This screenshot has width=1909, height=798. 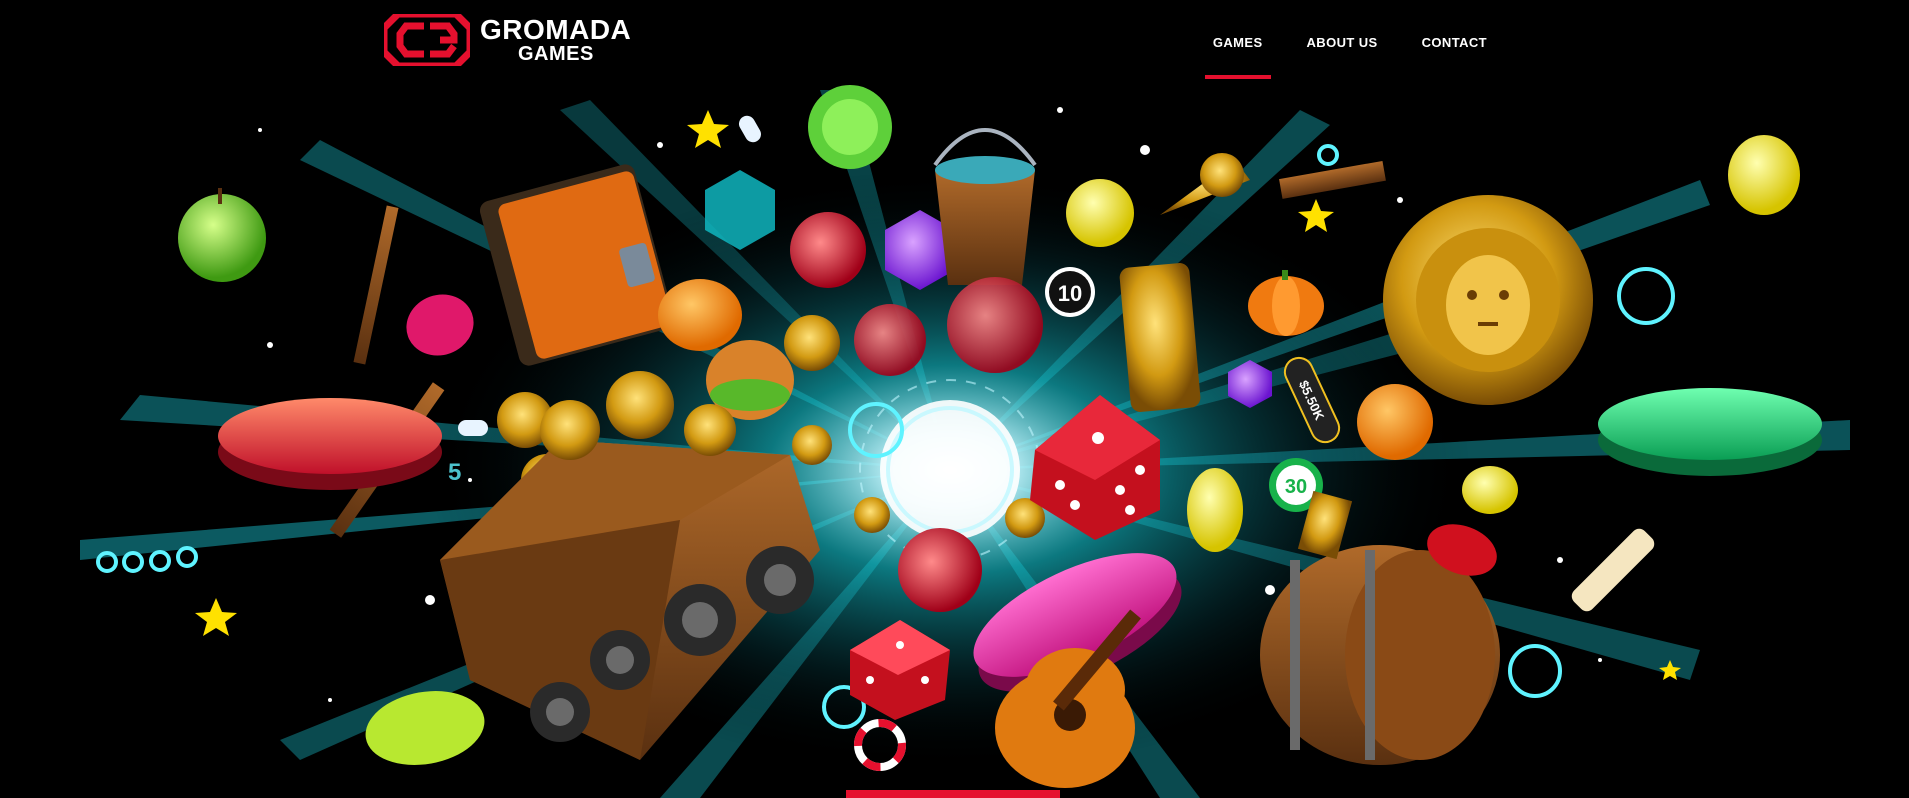 I want to click on green-chip-label: 30, so click(x=1296, y=487).